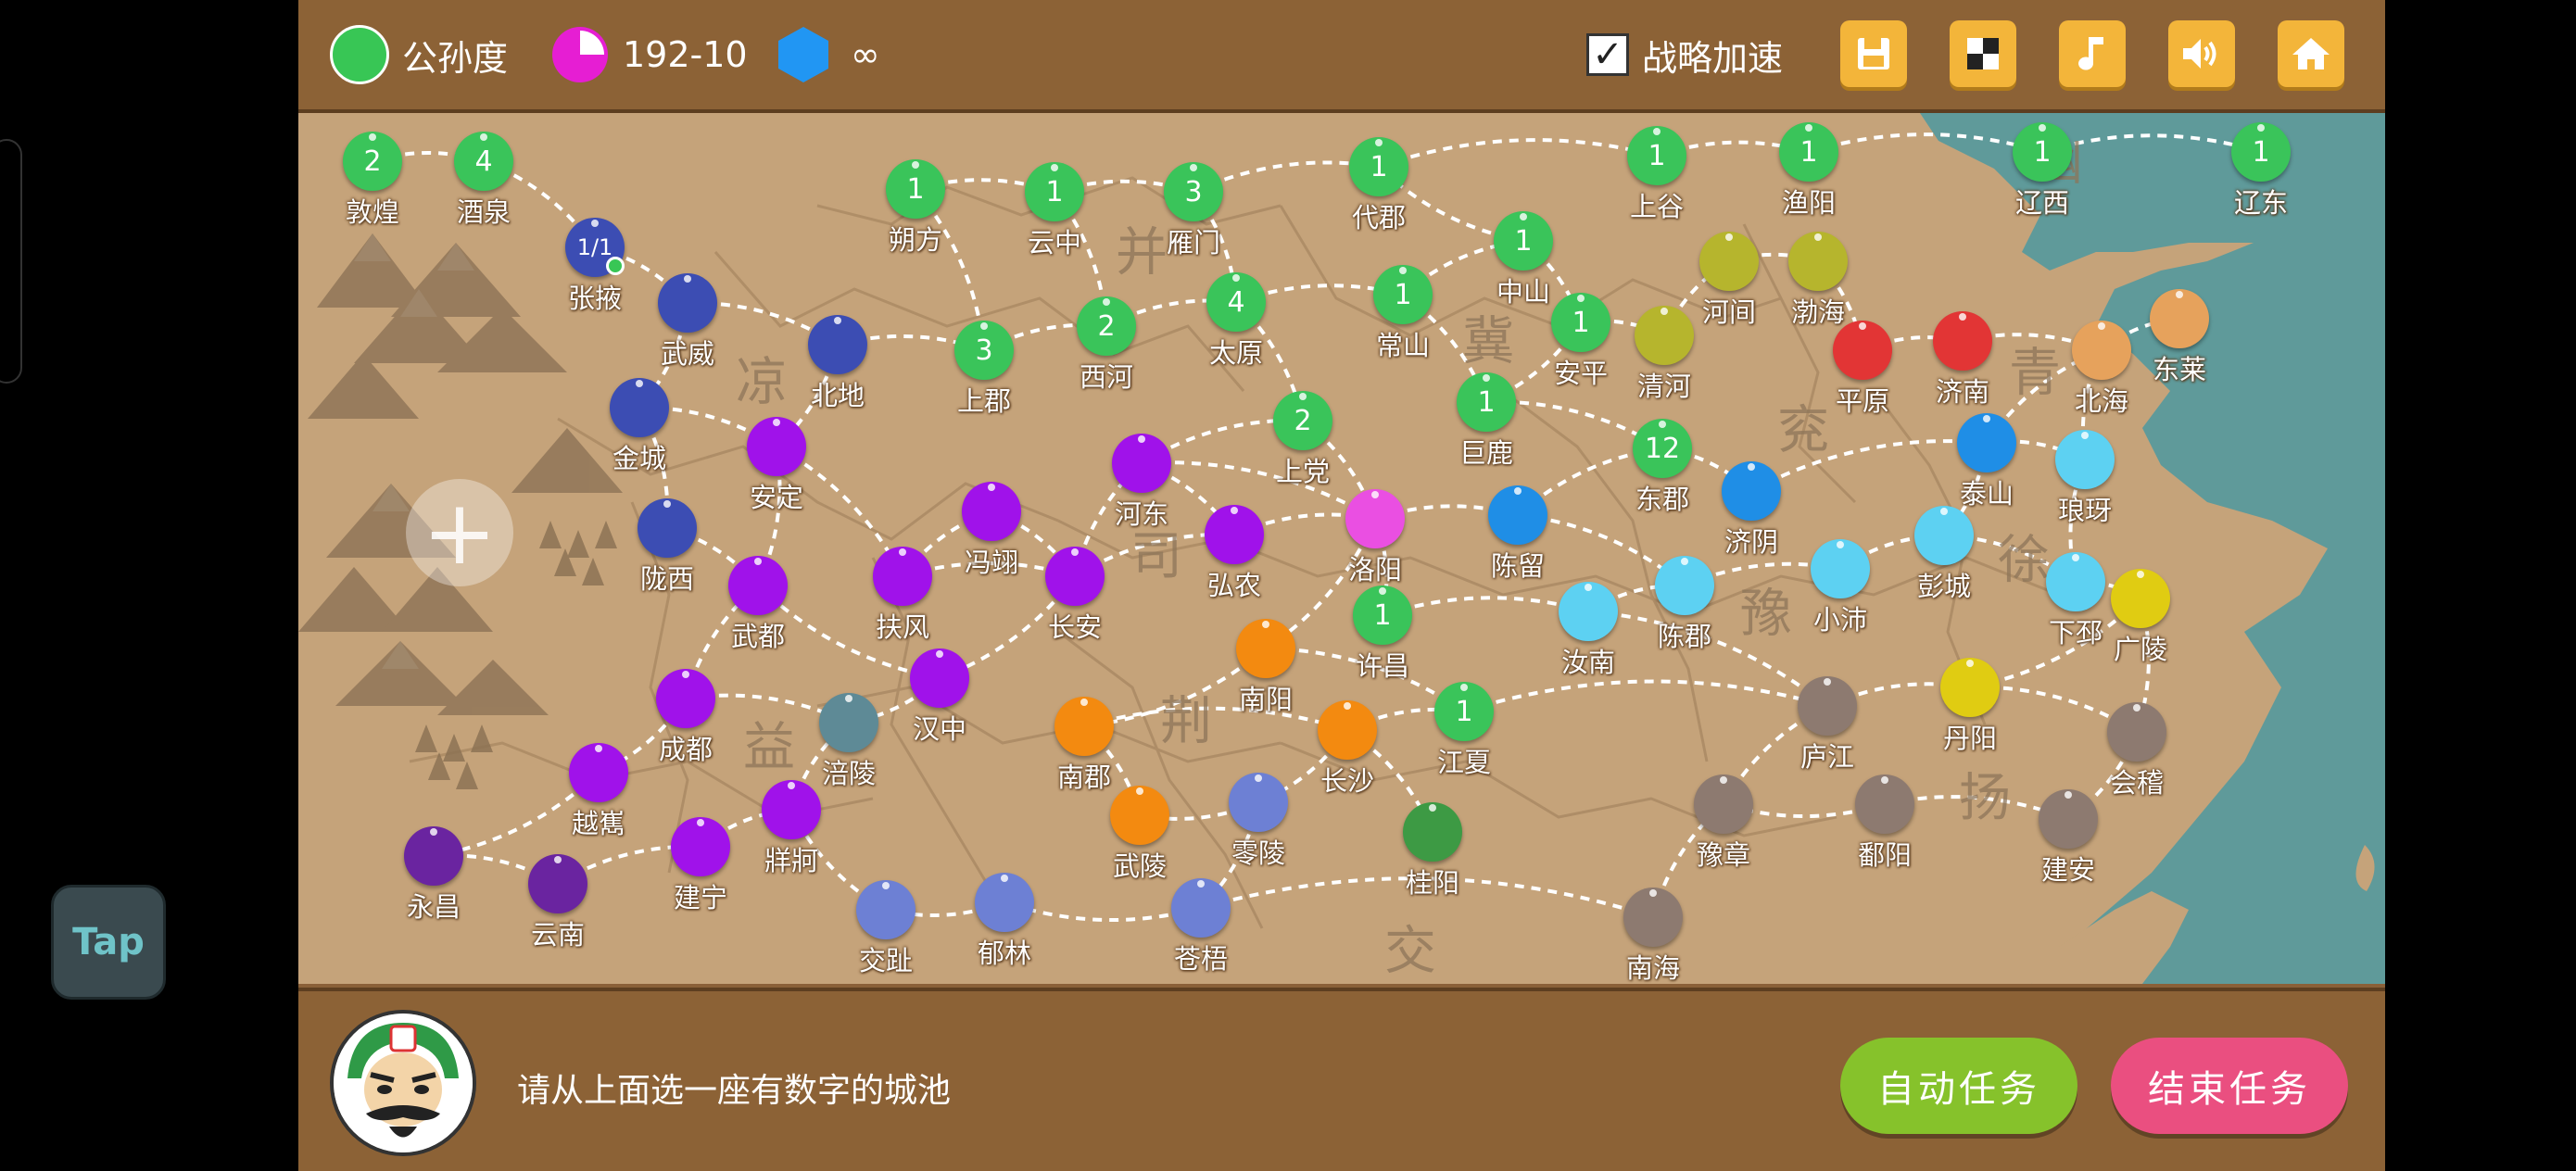 The image size is (2576, 1171). Describe the element at coordinates (686, 750) in the screenshot. I see `city-name-label: 成都` at that location.